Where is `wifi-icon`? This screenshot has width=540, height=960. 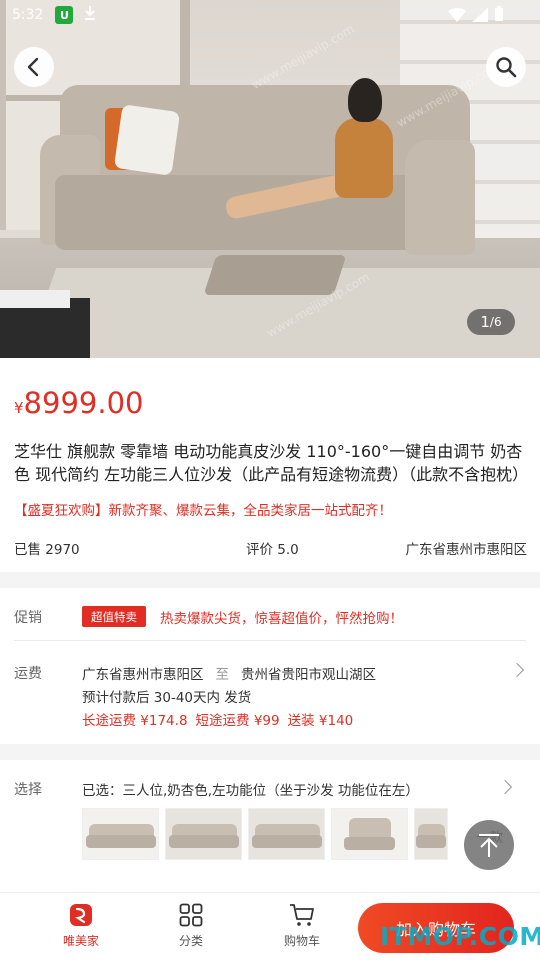
wifi-icon is located at coordinates (457, 16).